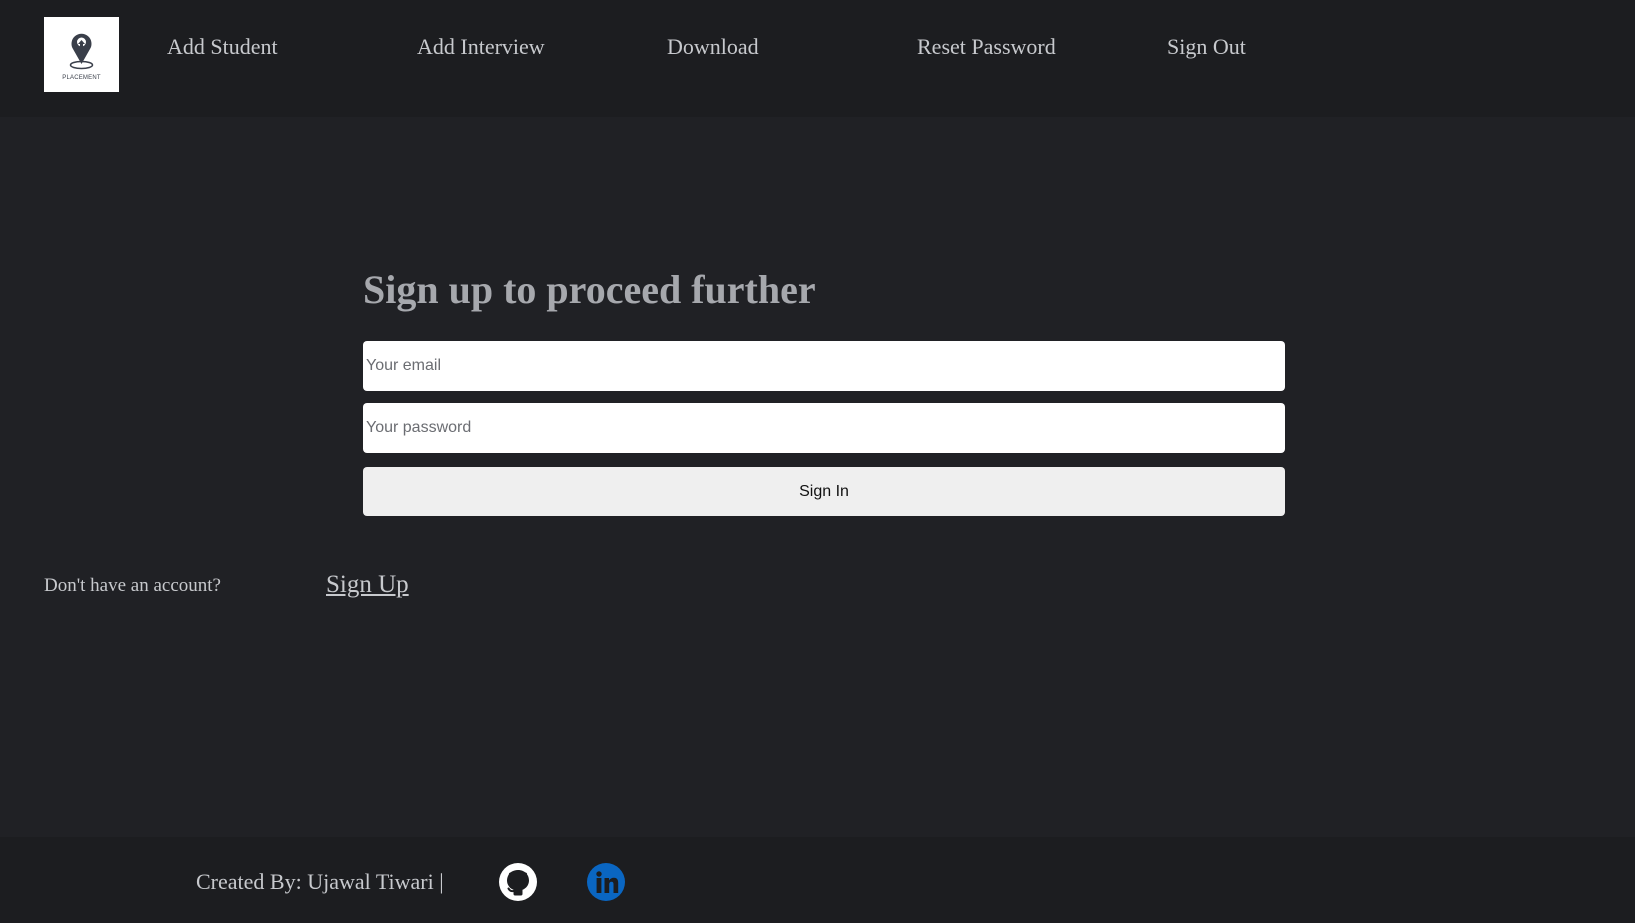  Describe the element at coordinates (817, 880) in the screenshot. I see `footer: Created By: Ujawal Tiwari |` at that location.